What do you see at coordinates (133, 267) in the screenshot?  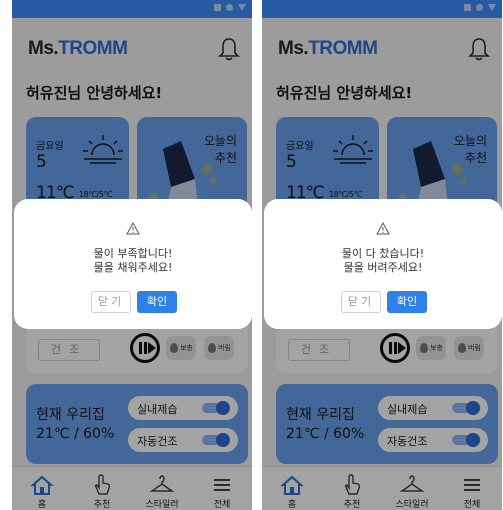 I see `dialog-message-line2: 물을 채워주세요!` at bounding box center [133, 267].